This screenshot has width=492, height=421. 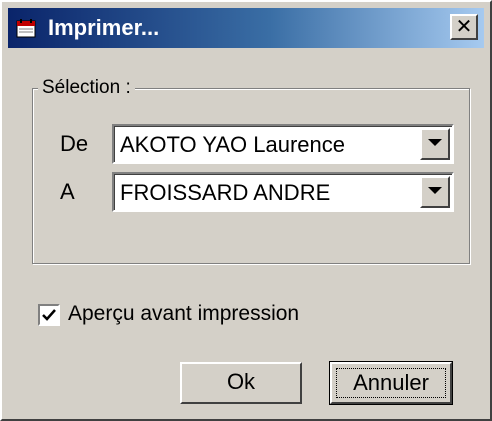 I want to click on cancel-button: Annuler, so click(x=391, y=383).